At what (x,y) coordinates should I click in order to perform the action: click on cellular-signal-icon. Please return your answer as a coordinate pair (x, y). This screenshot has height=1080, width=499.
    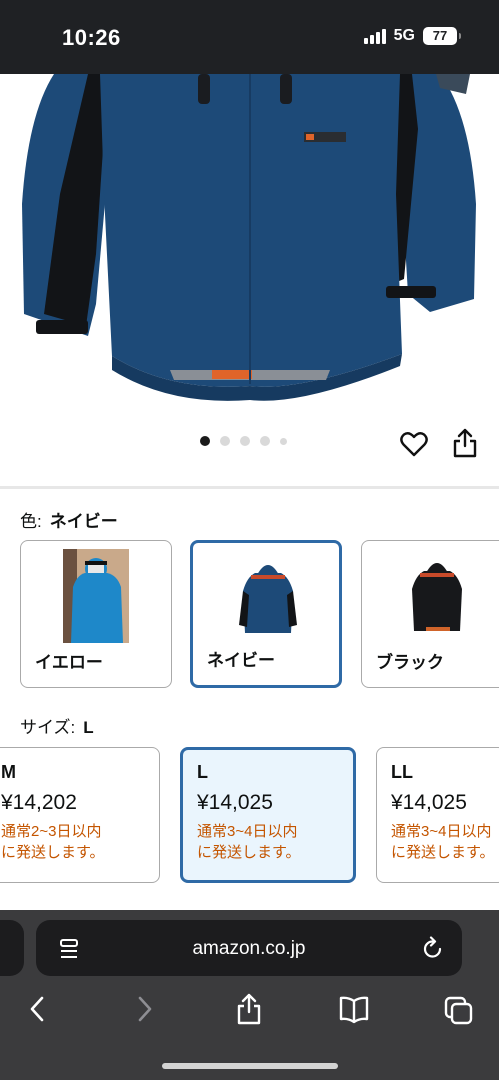
    Looking at the image, I should click on (374, 36).